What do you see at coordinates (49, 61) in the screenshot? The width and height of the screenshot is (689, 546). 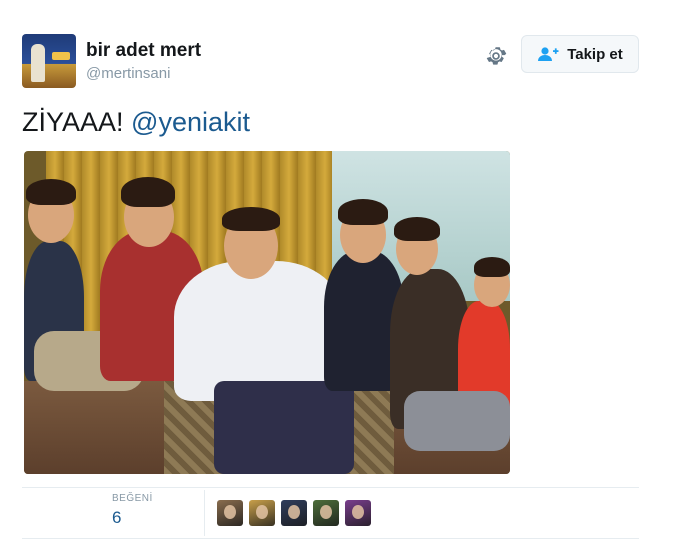 I see `avatar` at bounding box center [49, 61].